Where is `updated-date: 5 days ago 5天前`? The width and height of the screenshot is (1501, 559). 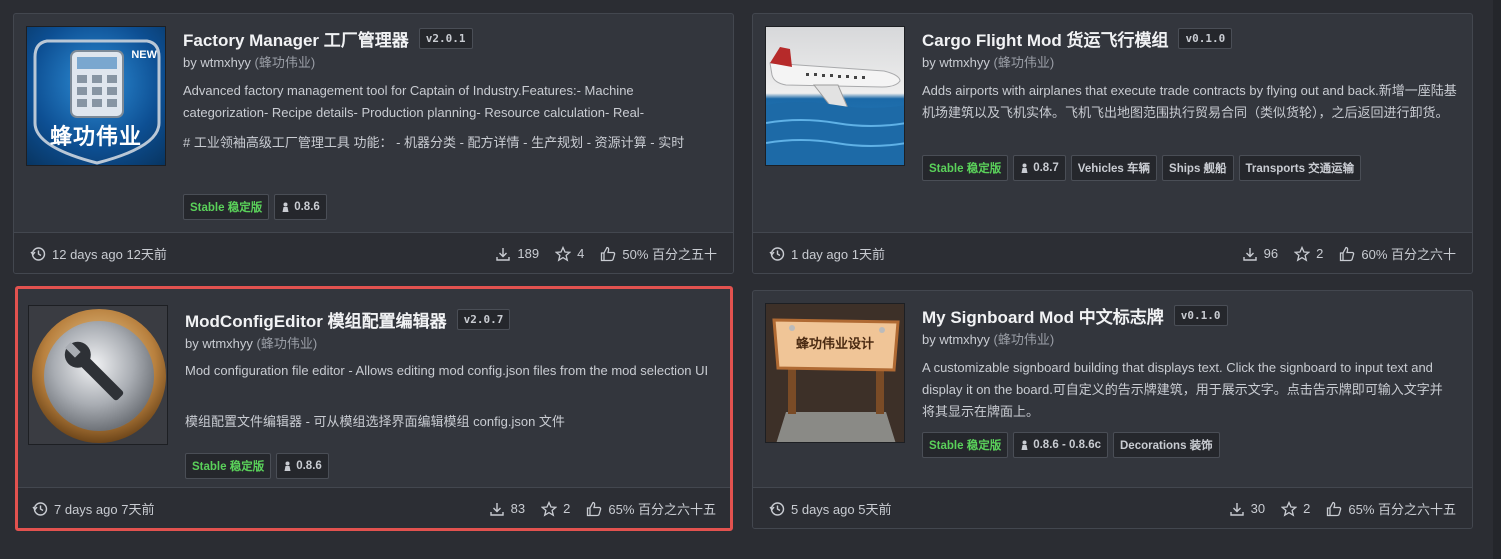 updated-date: 5 days ago 5天前 is located at coordinates (841, 509).